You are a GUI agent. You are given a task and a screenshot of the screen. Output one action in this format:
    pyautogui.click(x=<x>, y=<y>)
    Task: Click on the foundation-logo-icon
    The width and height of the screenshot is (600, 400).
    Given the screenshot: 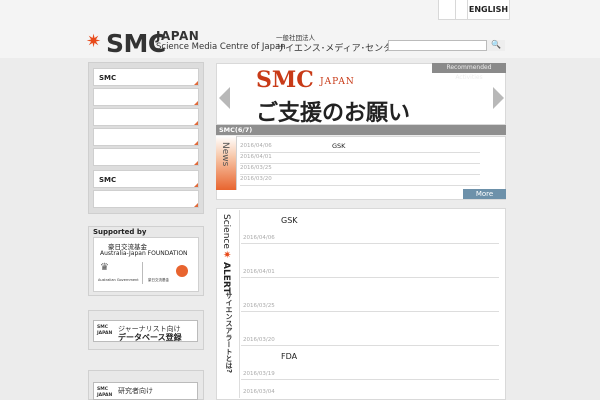 What is the action you would take?
    pyautogui.click(x=182, y=271)
    